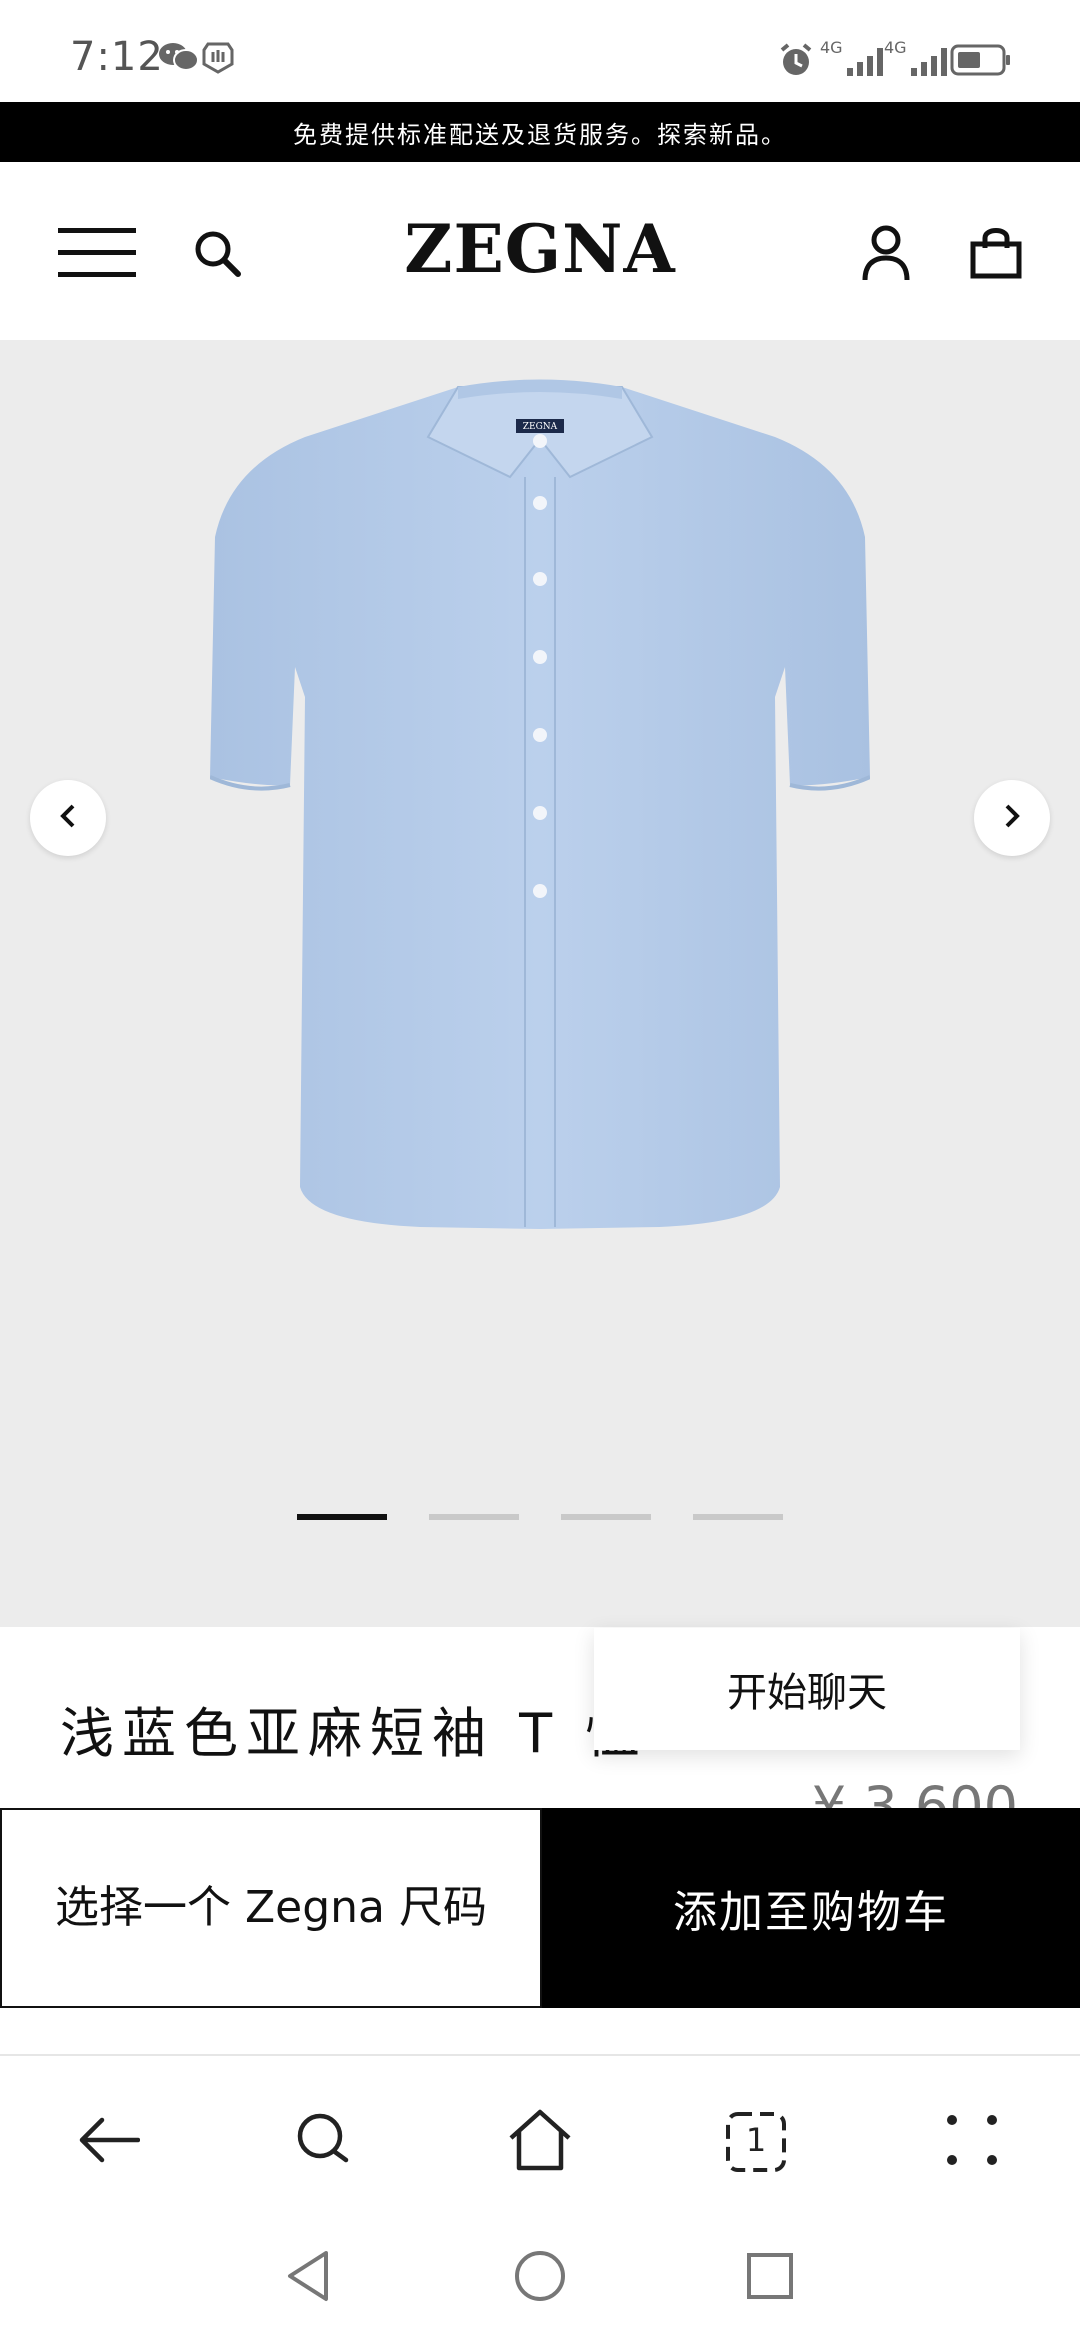 The width and height of the screenshot is (1080, 2340). I want to click on search-icon, so click(324, 2142).